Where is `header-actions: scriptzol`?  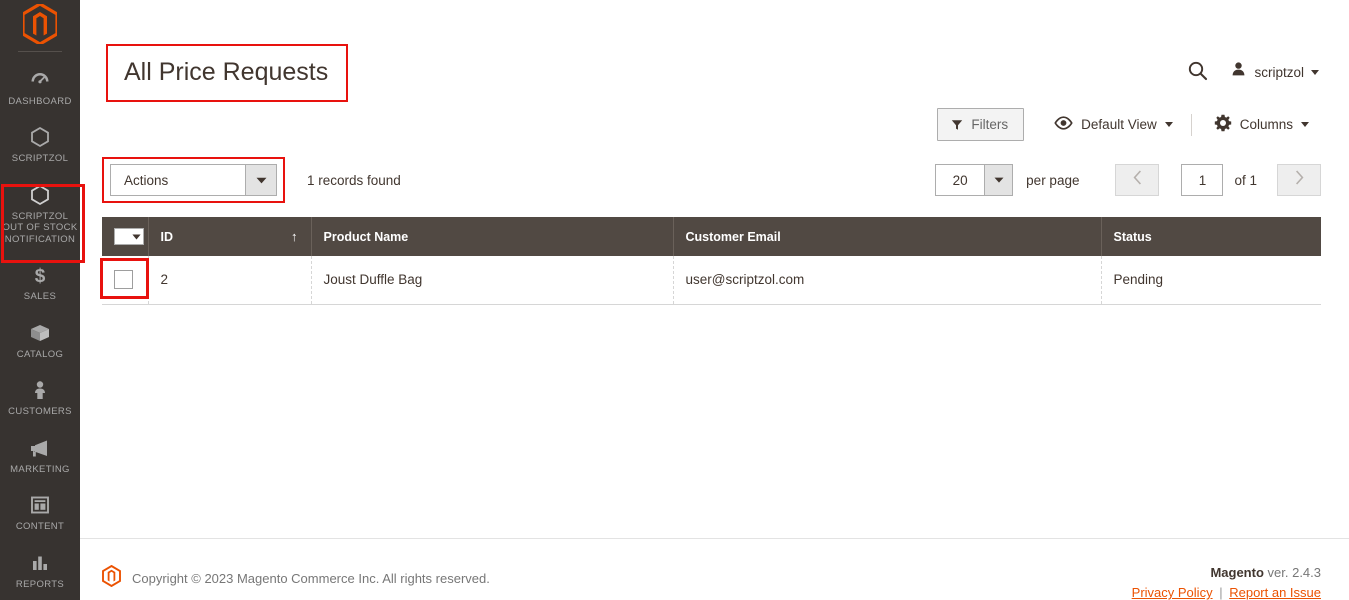 header-actions: scriptzol is located at coordinates (1254, 64).